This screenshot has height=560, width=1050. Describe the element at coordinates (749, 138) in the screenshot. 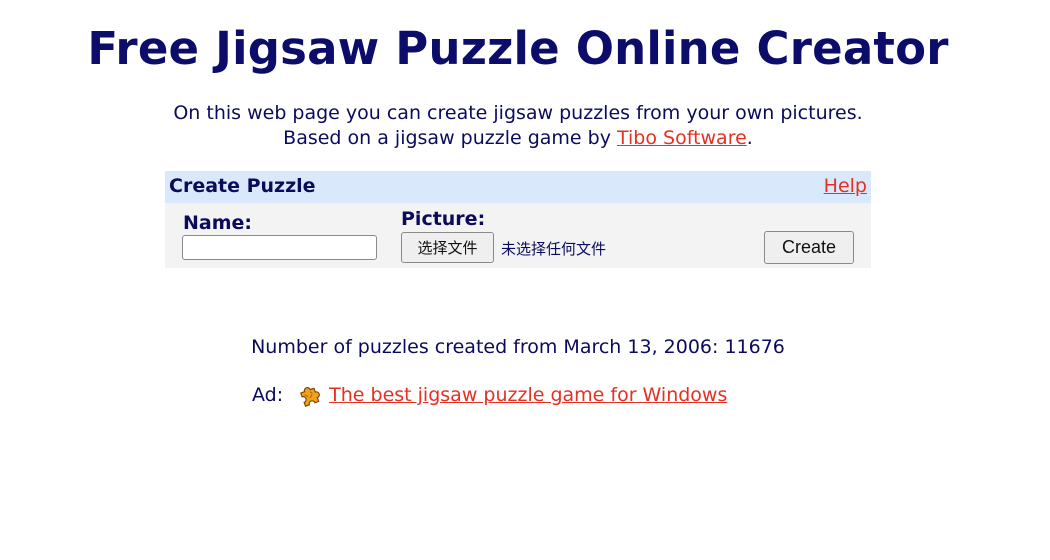

I see `intro-line-2-suffix: .` at that location.